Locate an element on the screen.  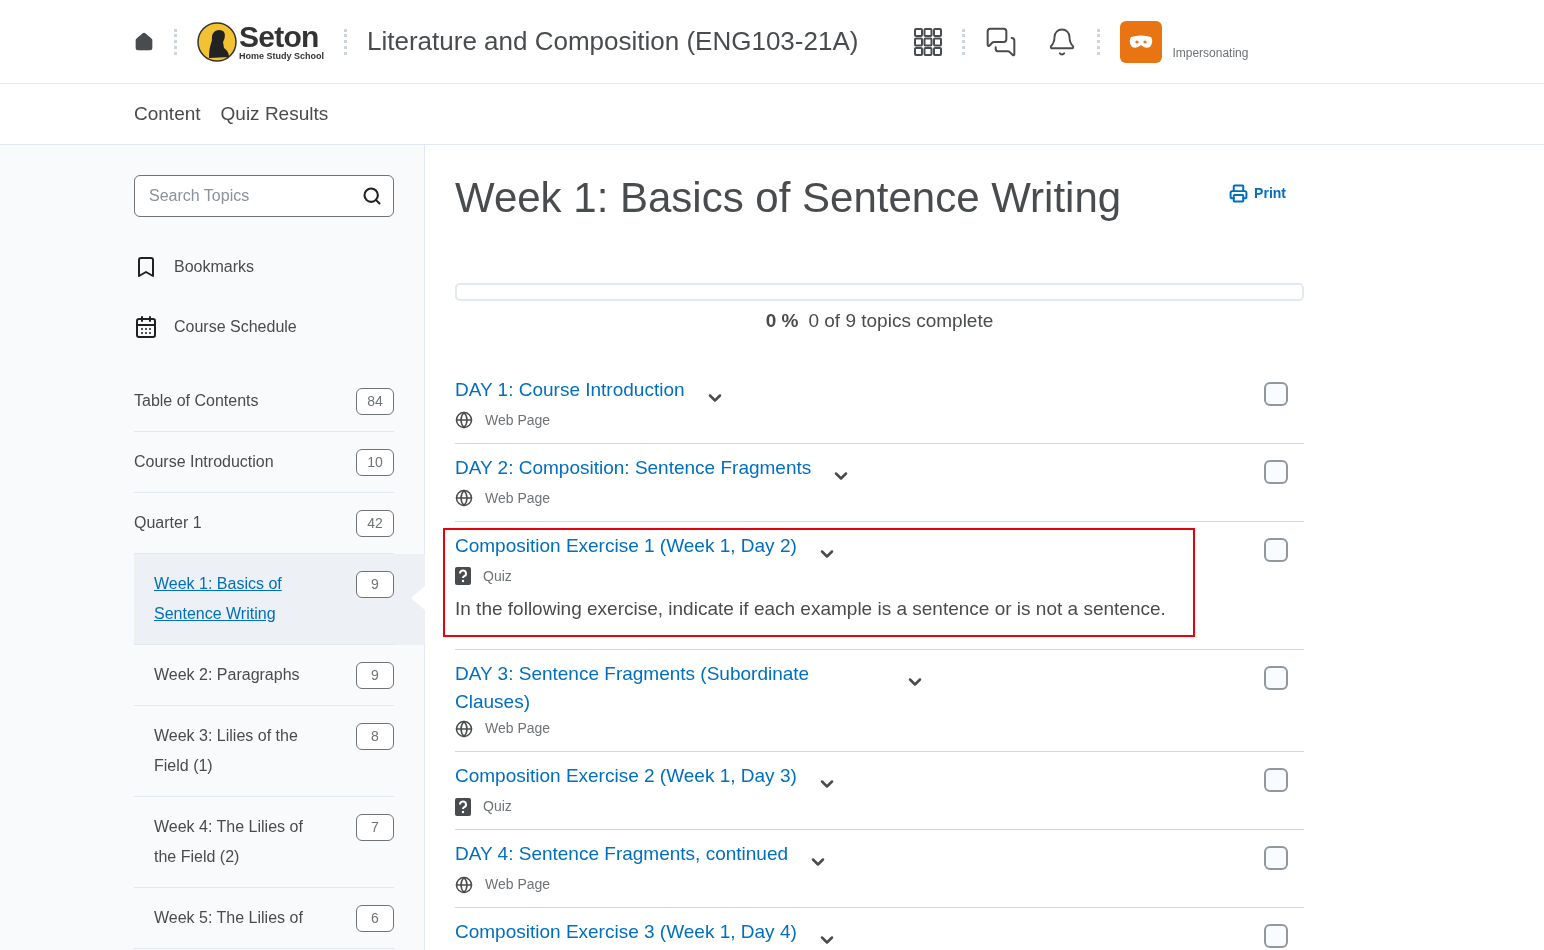
toc-item-label: Week 2: Paragraphs is located at coordinates (227, 675).